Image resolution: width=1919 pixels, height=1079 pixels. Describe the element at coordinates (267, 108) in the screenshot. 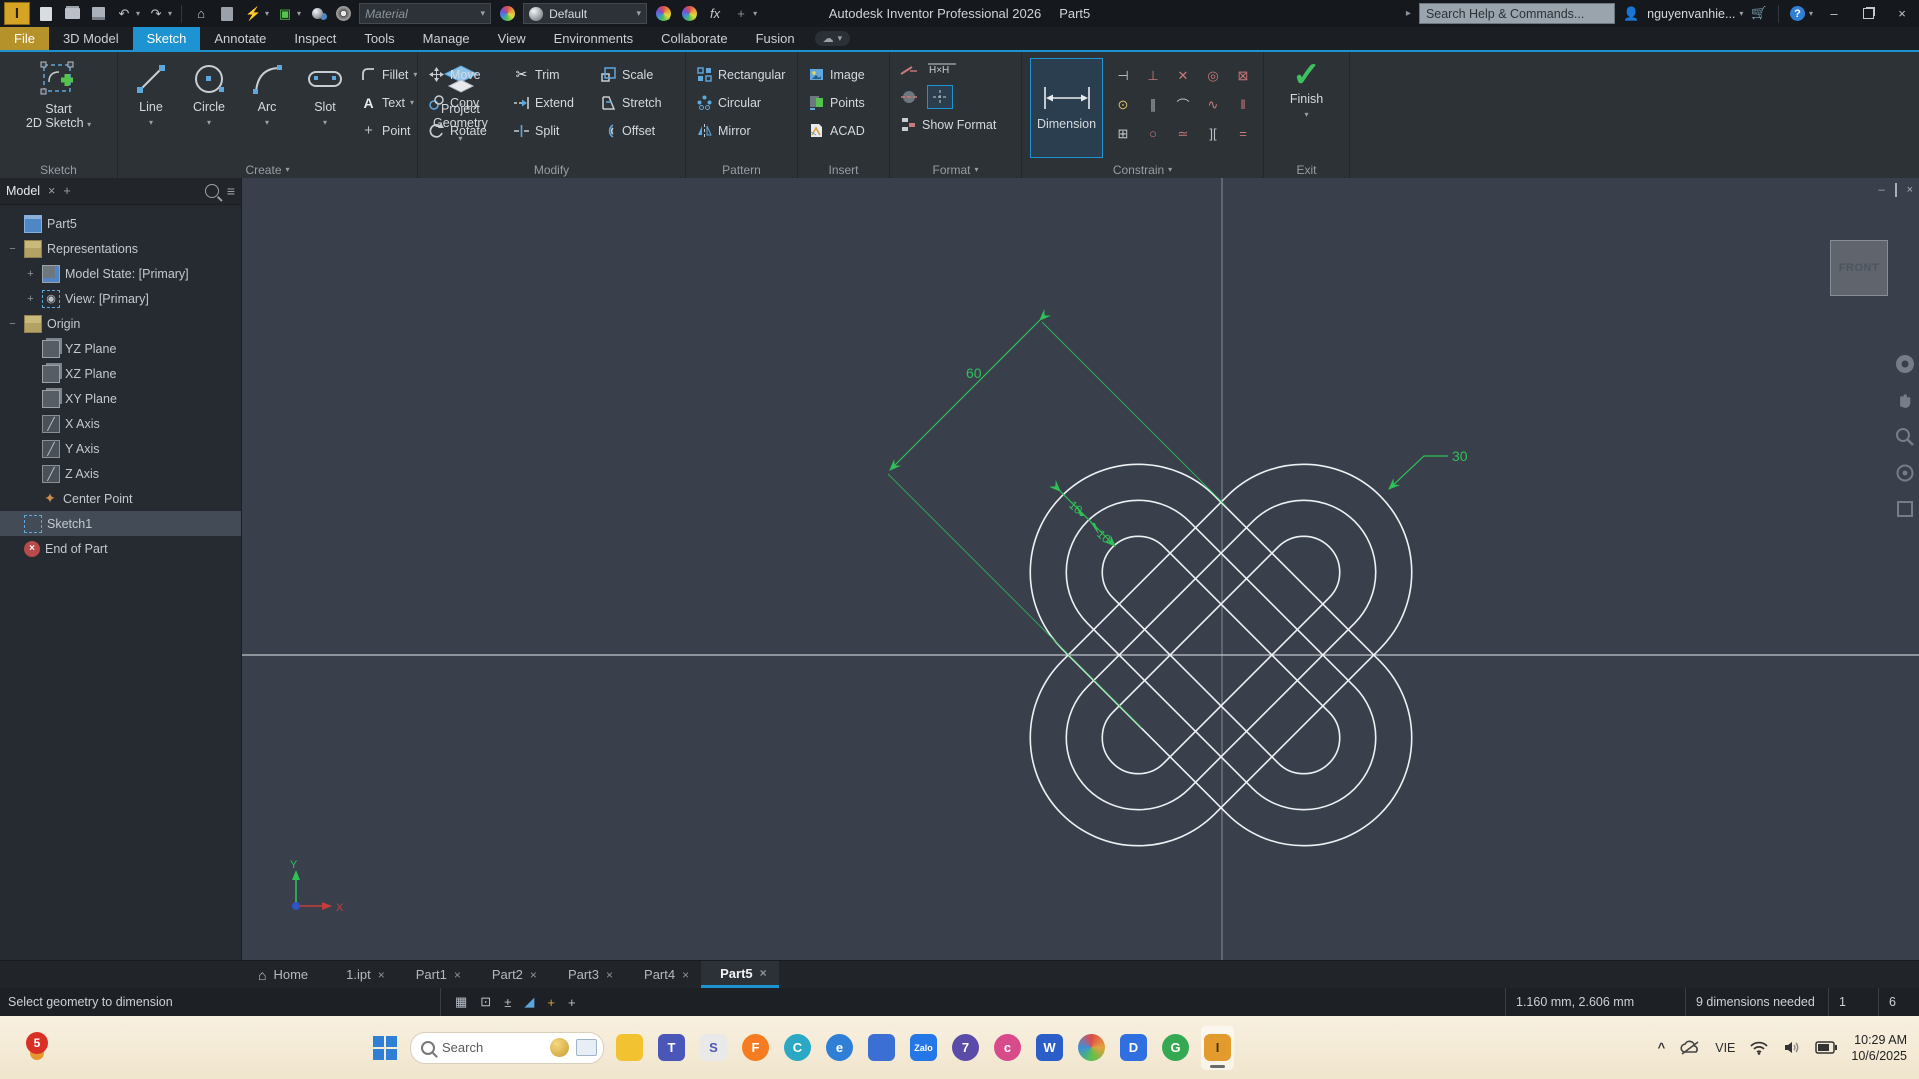

I see `arc-button: Arc ▾` at that location.